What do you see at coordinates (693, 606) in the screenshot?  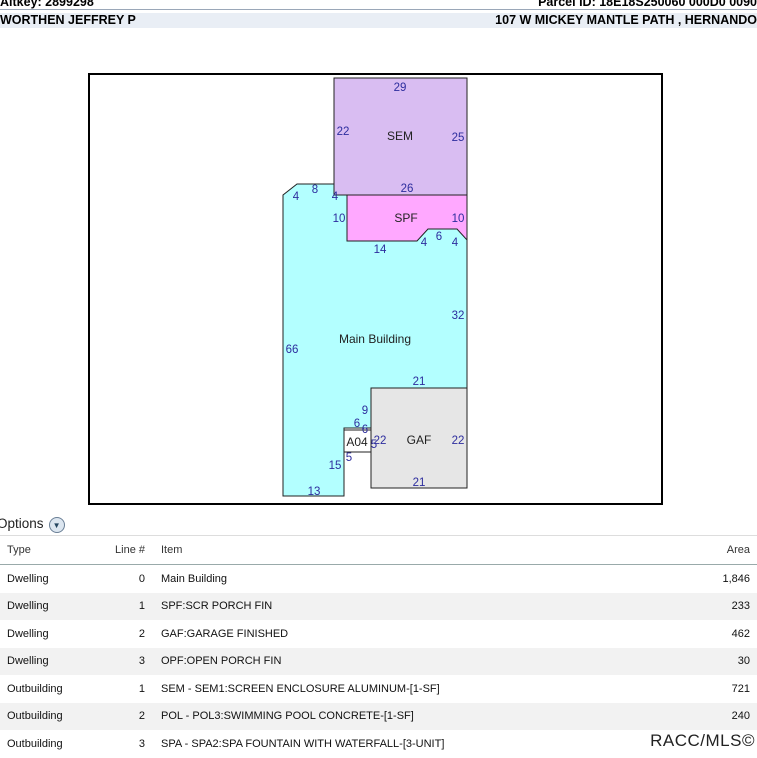 I see `cell-area: 233` at bounding box center [693, 606].